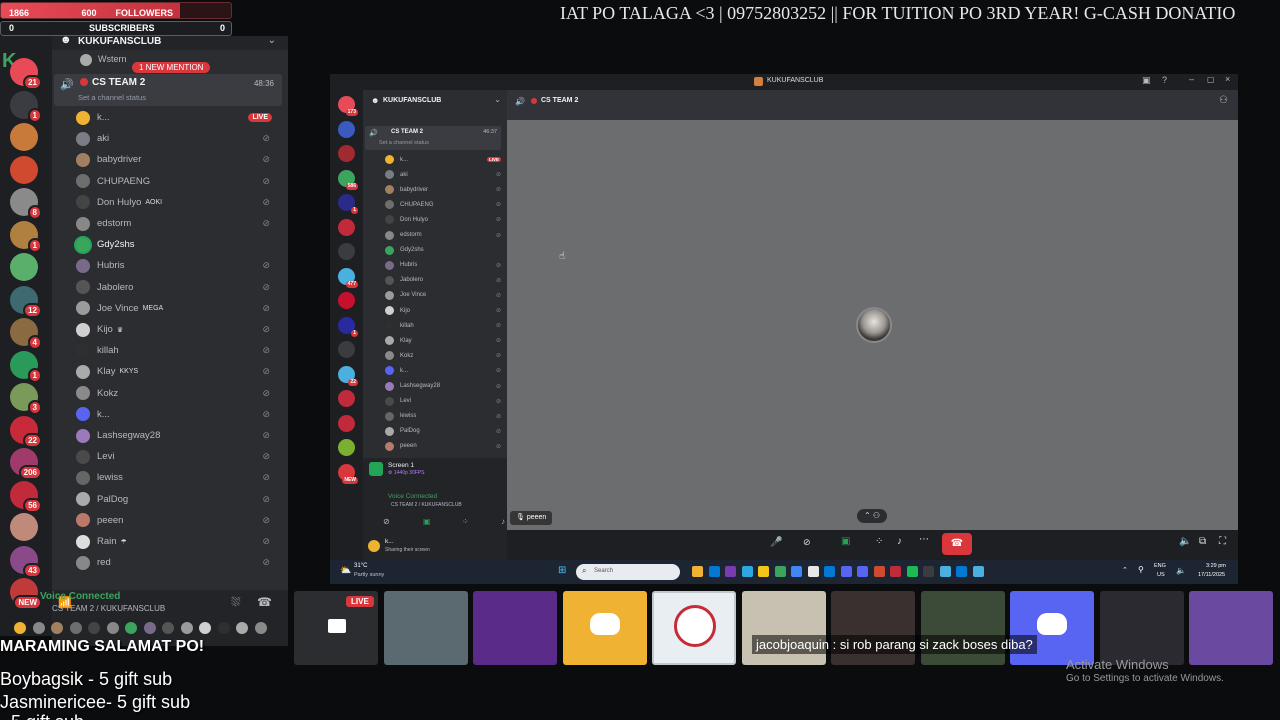 This screenshot has width=1280, height=720. Describe the element at coordinates (26, 106) in the screenshot. I see `server-icon-1: 1` at that location.